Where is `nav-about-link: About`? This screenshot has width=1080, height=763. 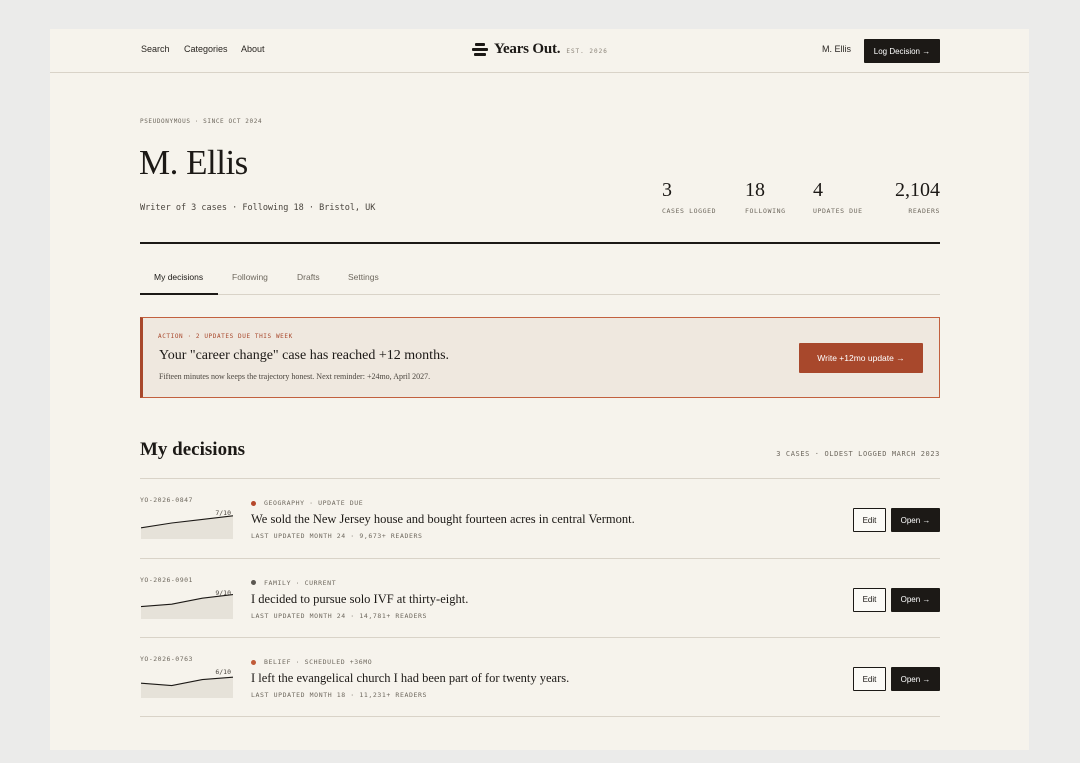 nav-about-link: About is located at coordinates (253, 49).